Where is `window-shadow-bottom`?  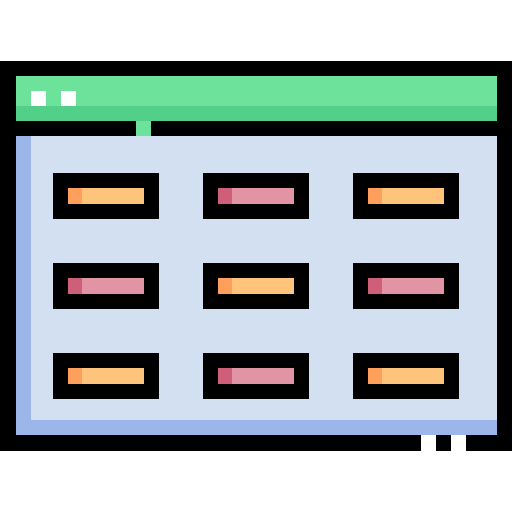 window-shadow-bottom is located at coordinates (256, 427).